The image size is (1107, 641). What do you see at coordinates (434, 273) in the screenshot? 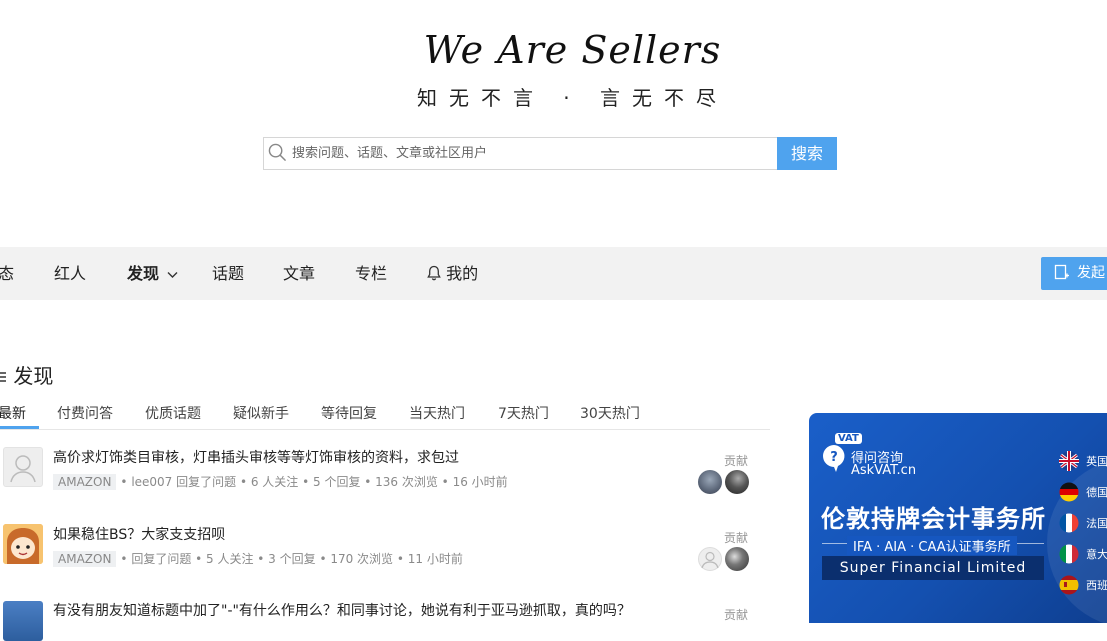
I see `bell-icon` at bounding box center [434, 273].